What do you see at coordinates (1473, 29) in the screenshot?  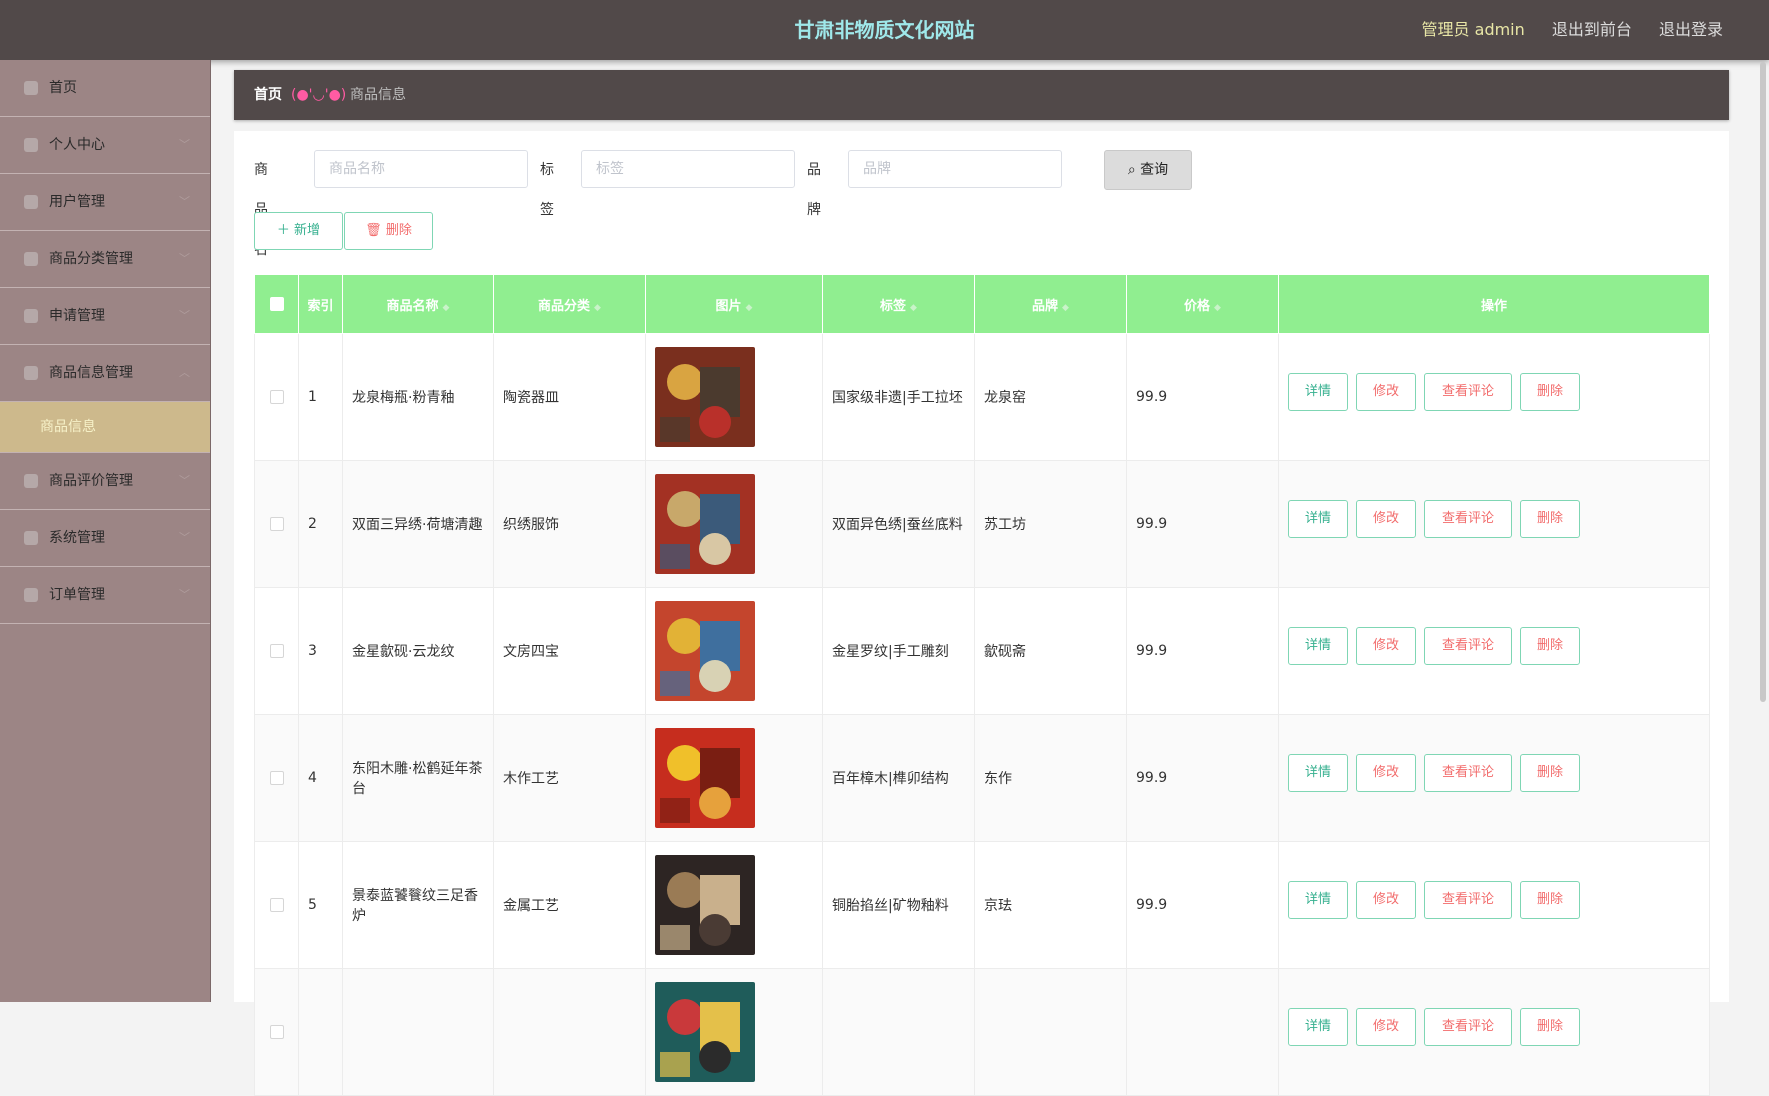 I see `admin-label: 管理员 admin` at bounding box center [1473, 29].